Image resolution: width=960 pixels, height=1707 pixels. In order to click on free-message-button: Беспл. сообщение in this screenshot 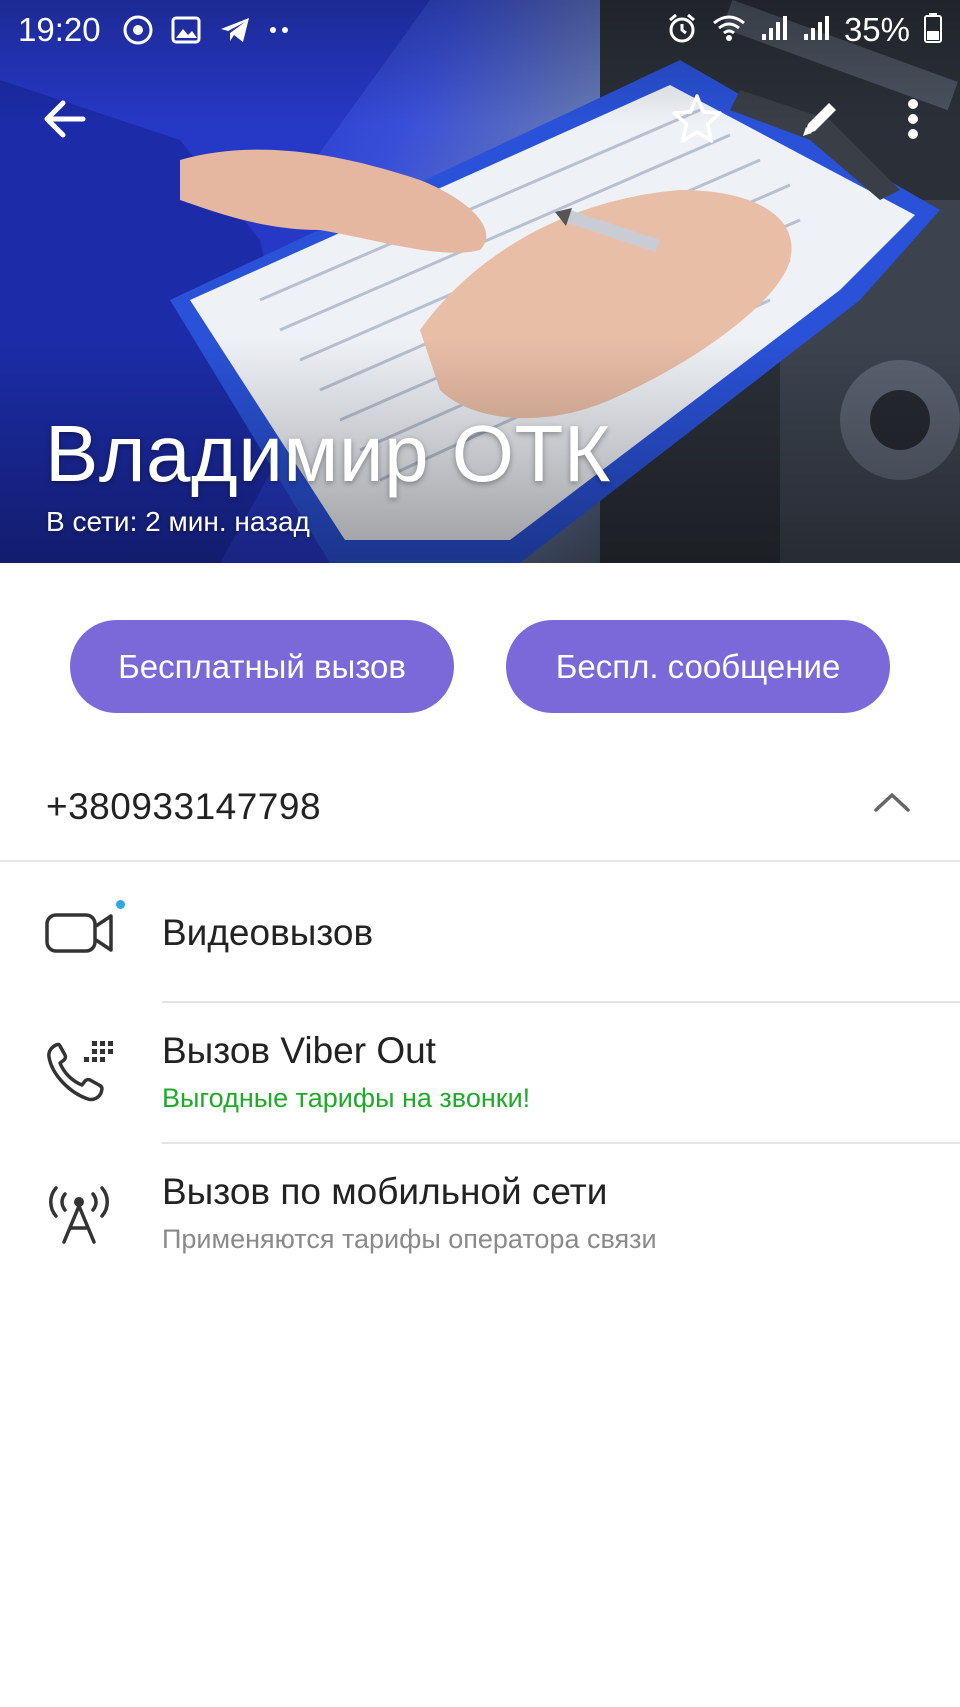, I will do `click(698, 666)`.